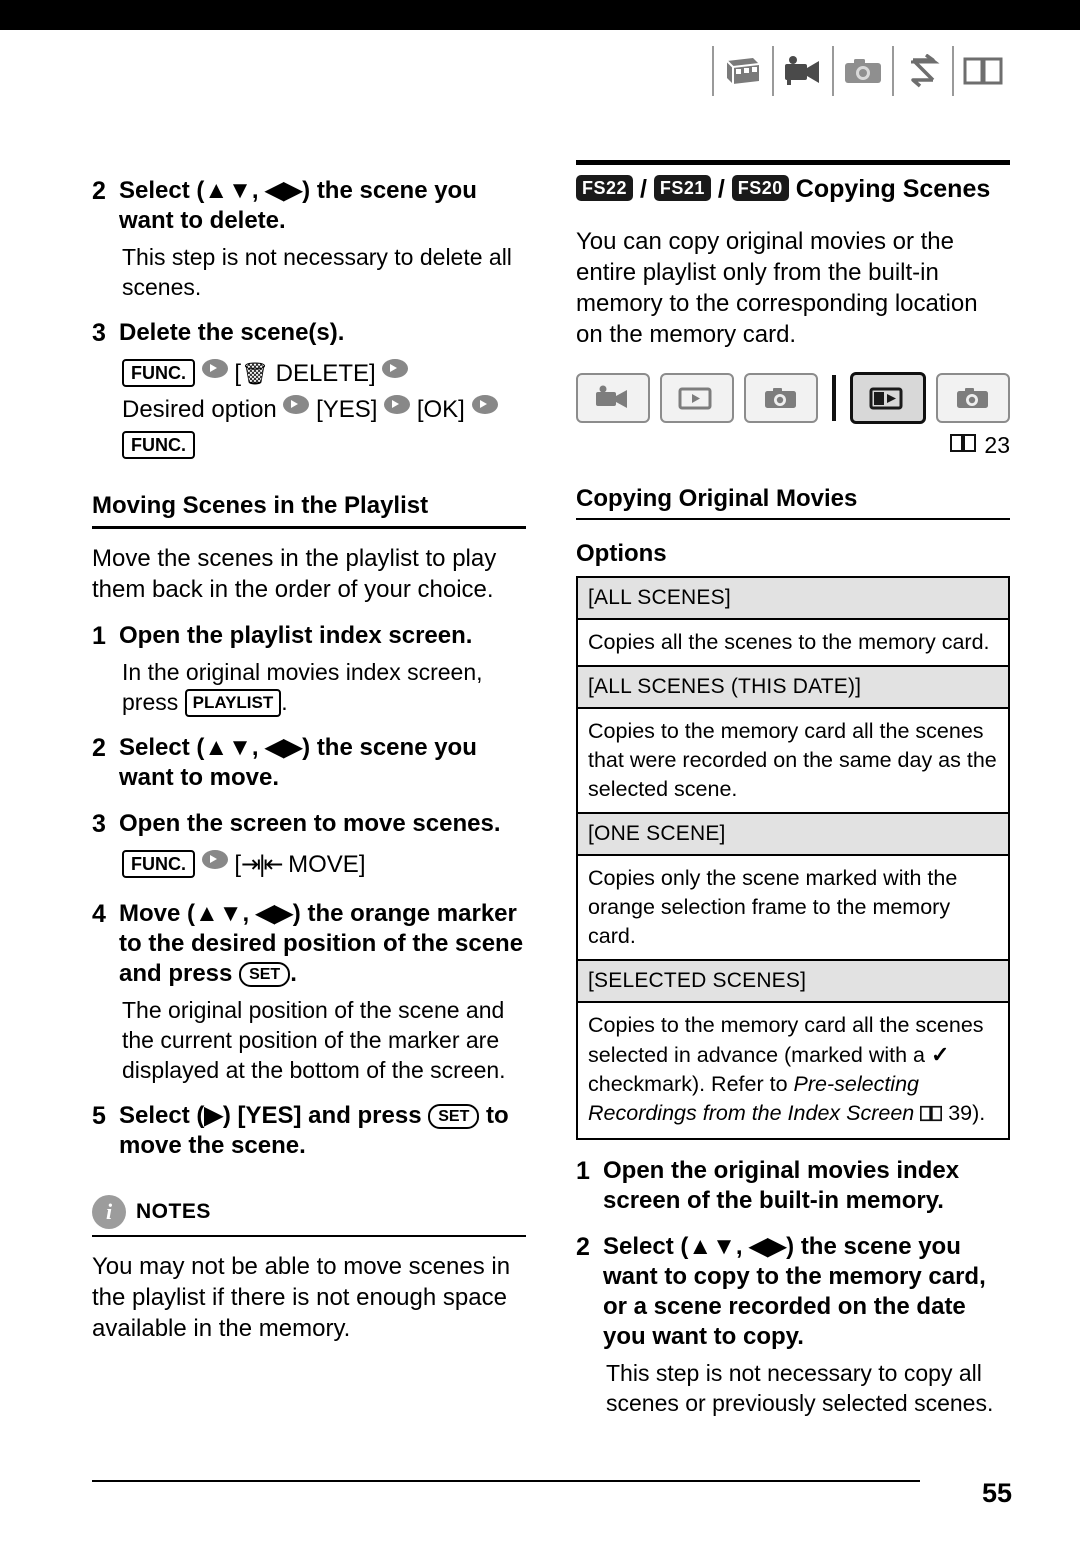 The height and width of the screenshot is (1560, 1080). What do you see at coordinates (793, 982) in the screenshot?
I see `option-key: [SELECTED SCENES]` at bounding box center [793, 982].